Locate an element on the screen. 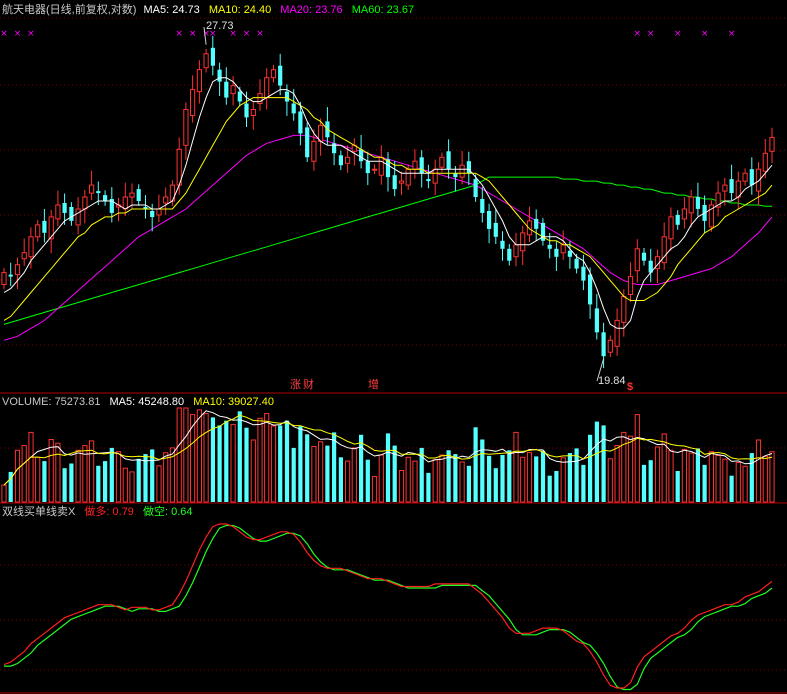 This screenshot has height=694, width=787. indicator-legend: 双线买单线卖X 做多: 0.79 做空: 0.64 is located at coordinates (100, 512).